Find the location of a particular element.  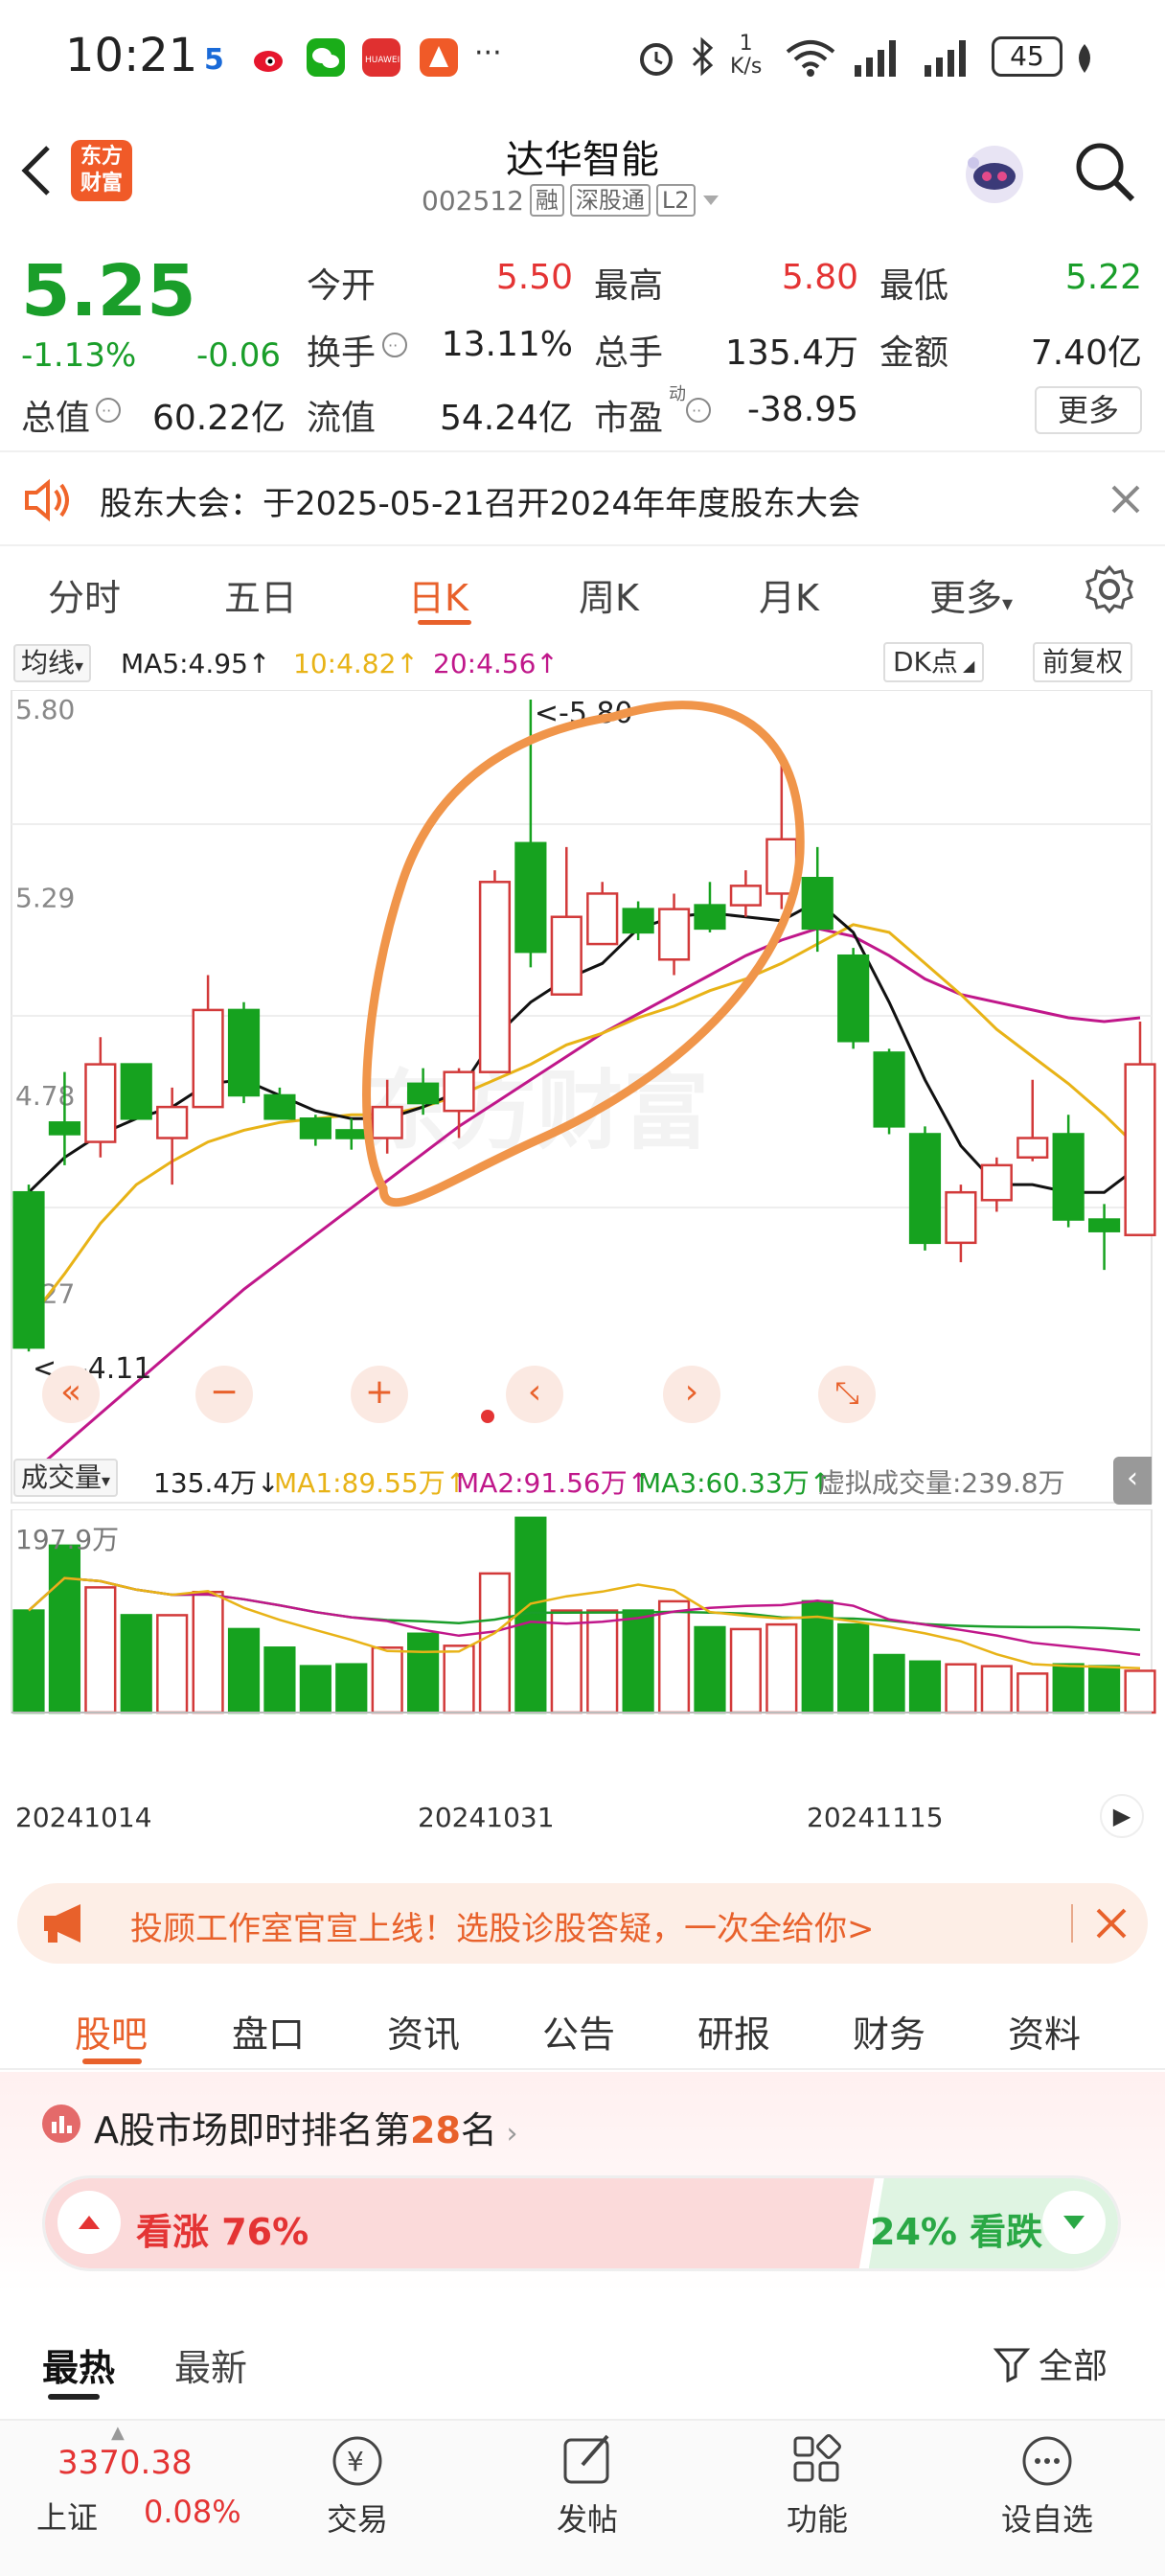

content-tabs: 股吧 盘口 资讯 公告 研报 财务 资料 is located at coordinates (582, 2027).